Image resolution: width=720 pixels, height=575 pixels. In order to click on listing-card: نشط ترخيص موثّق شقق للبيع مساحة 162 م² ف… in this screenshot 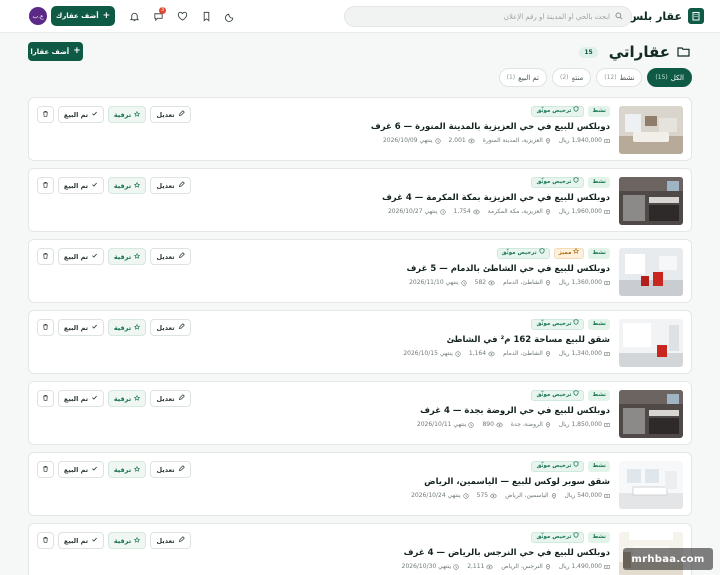, I will do `click(360, 342)`.